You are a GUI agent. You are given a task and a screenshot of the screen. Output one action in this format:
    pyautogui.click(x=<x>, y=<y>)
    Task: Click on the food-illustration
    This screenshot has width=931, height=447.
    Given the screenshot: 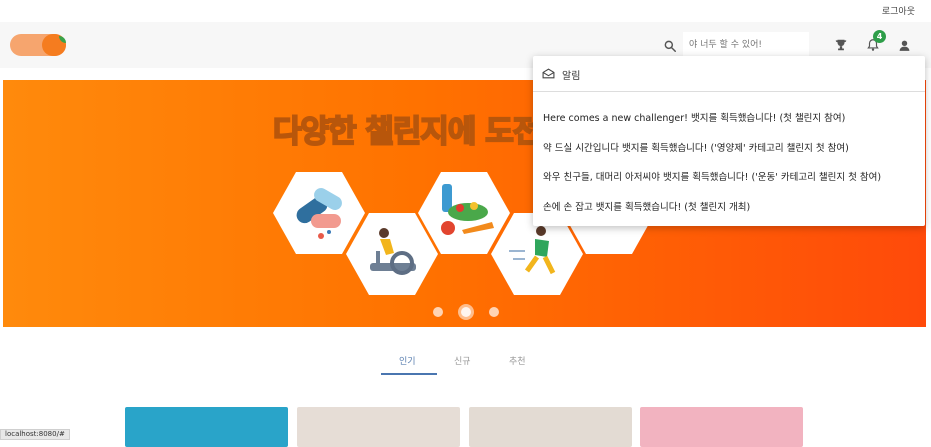 What is the action you would take?
    pyautogui.click(x=464, y=213)
    